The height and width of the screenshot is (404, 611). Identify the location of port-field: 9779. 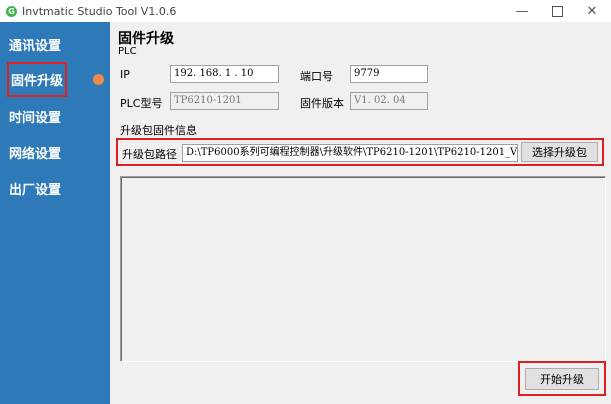
(389, 74).